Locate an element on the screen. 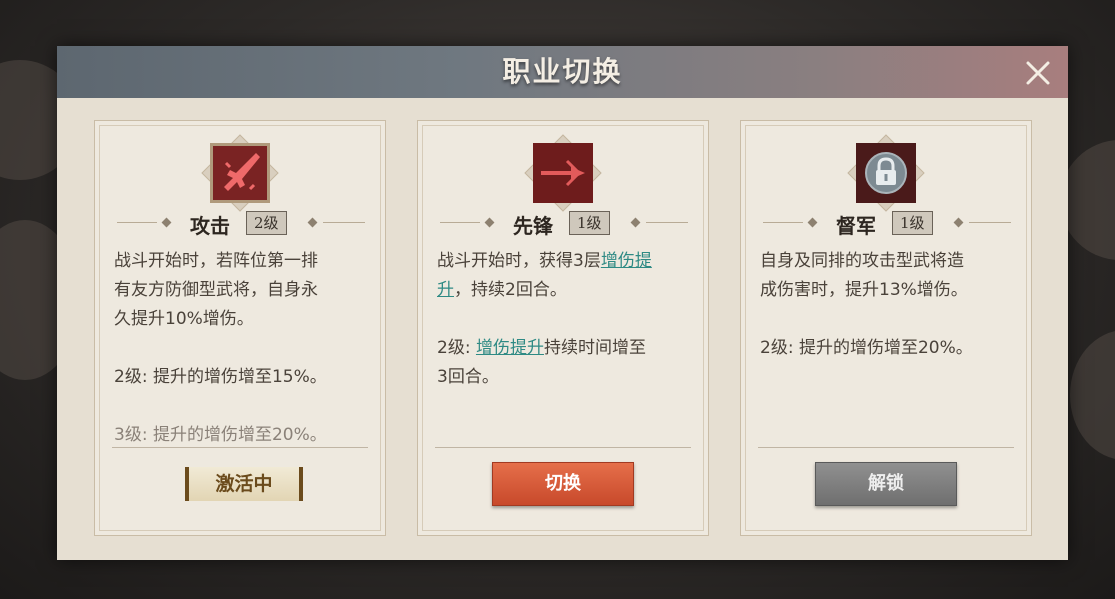  active-status-badge: 激活中 is located at coordinates (244, 484).